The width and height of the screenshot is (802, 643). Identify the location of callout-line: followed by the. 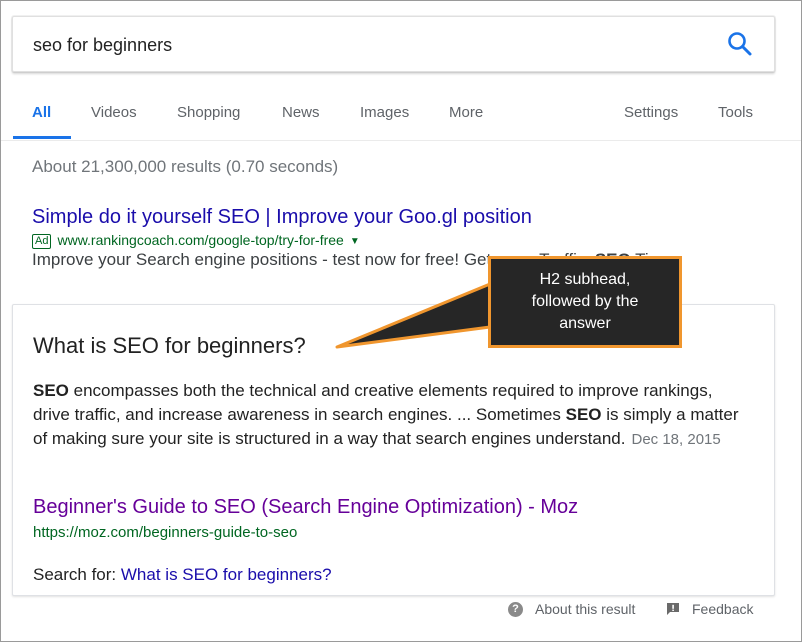
(585, 301).